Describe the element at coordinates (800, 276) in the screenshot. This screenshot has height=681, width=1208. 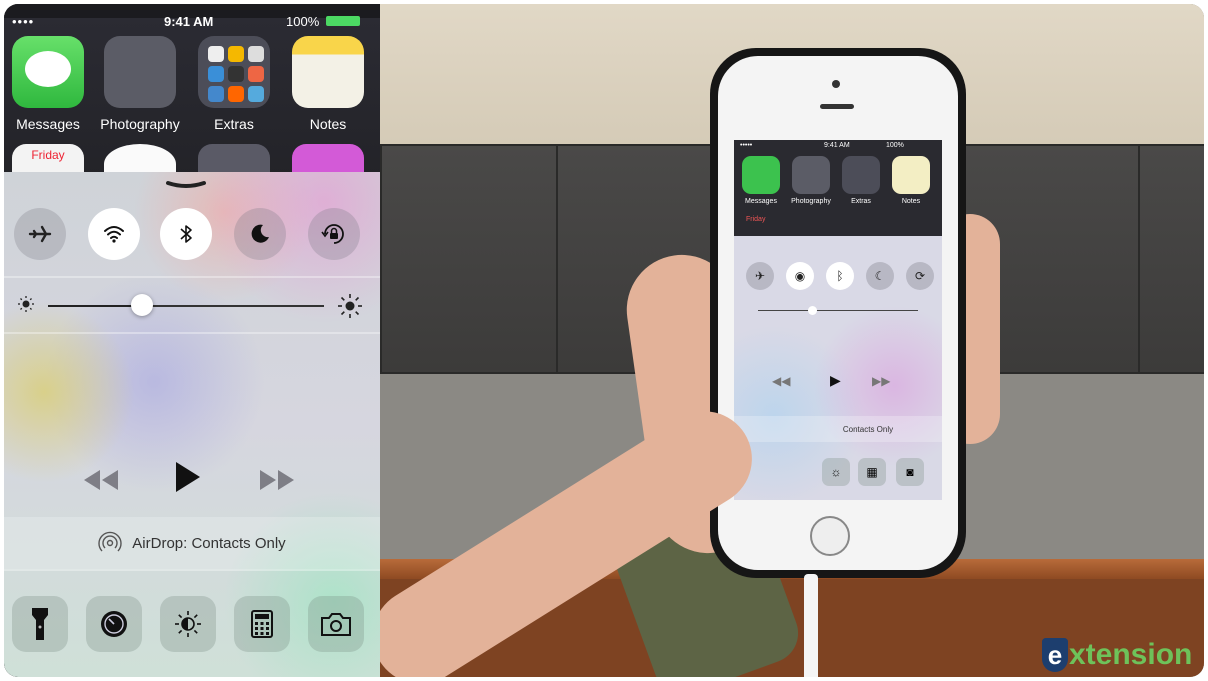
I see `mini-wifi-toggle: ◉` at that location.